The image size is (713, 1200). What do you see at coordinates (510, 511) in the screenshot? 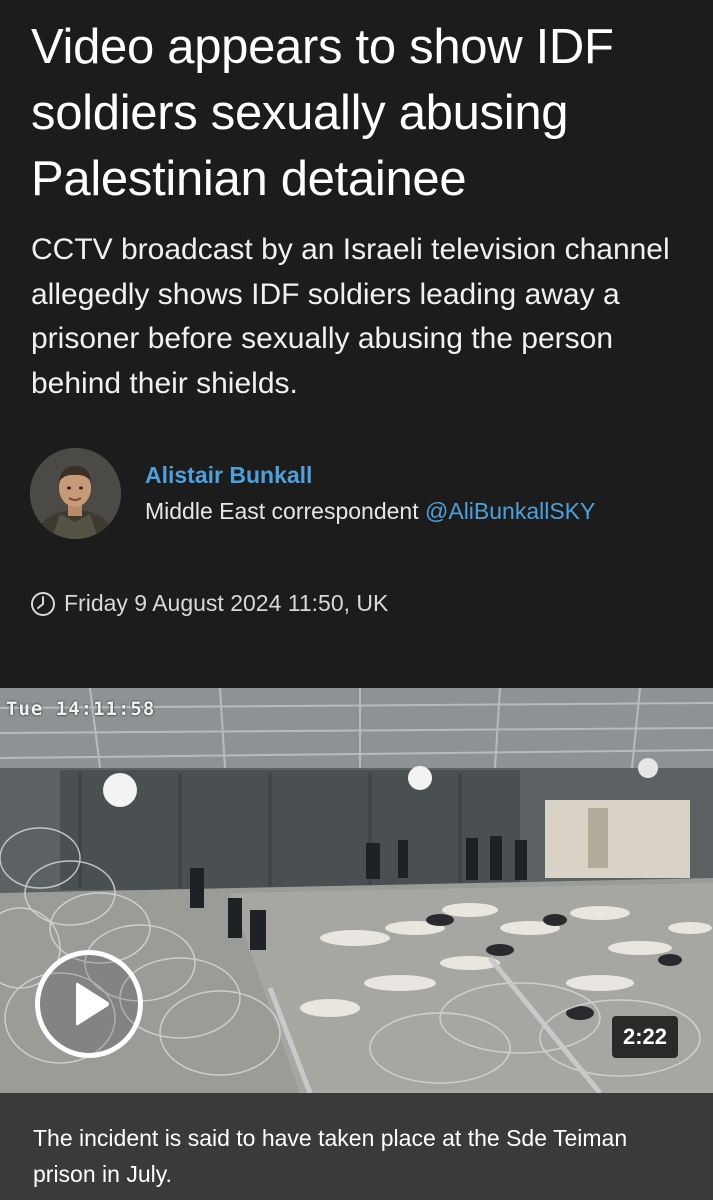
I see `author-twitter-handle: @AliBunkallSKY` at bounding box center [510, 511].